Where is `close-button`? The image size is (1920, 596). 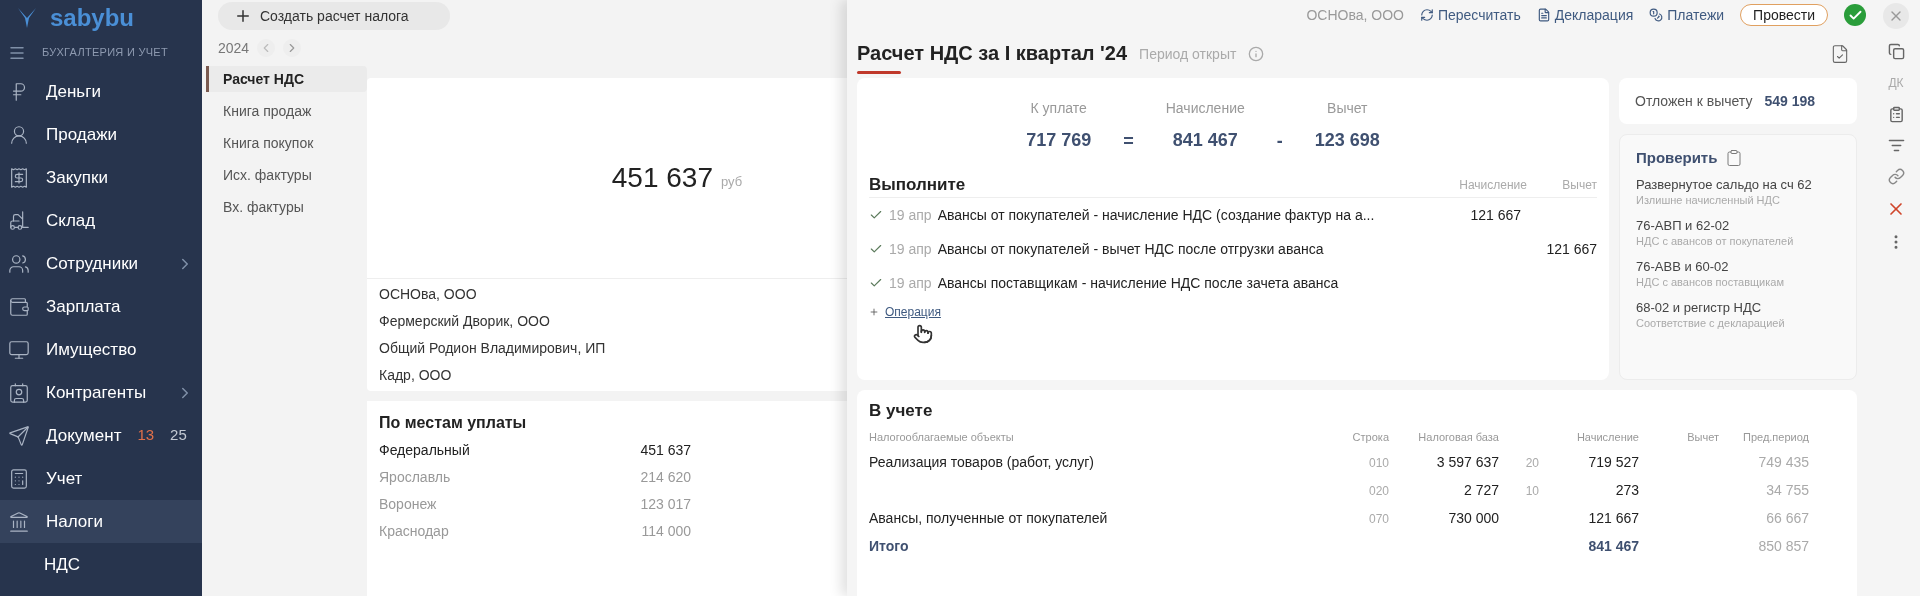 close-button is located at coordinates (1896, 16).